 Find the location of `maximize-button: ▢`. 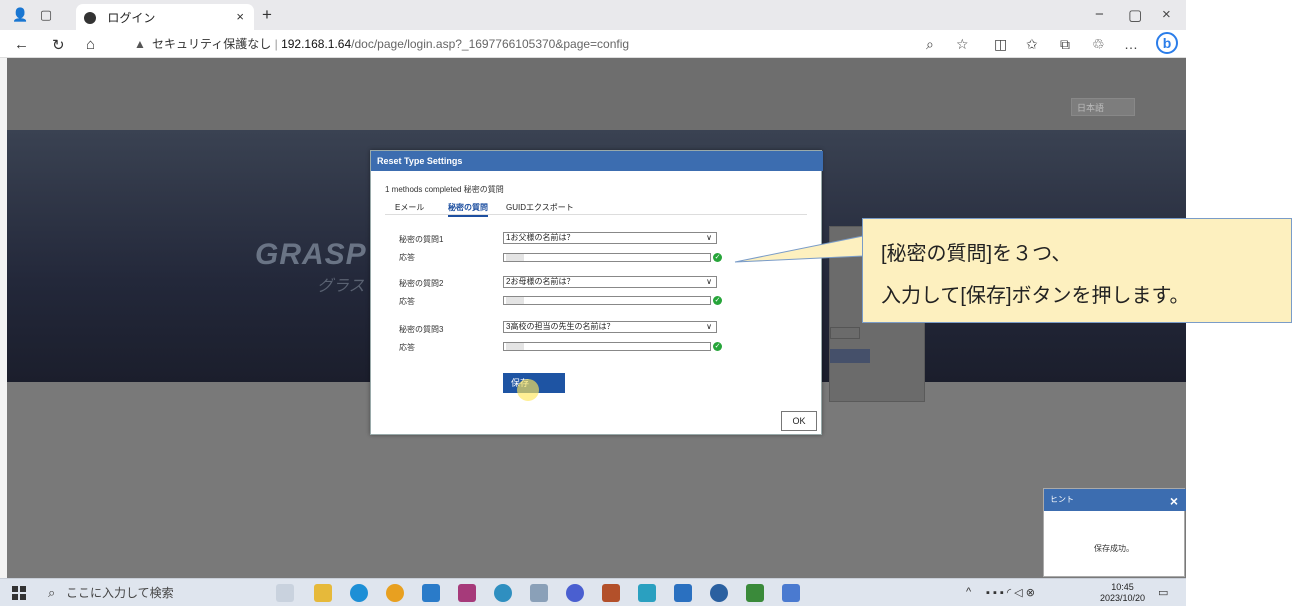

maximize-button: ▢ is located at coordinates (1135, 15).